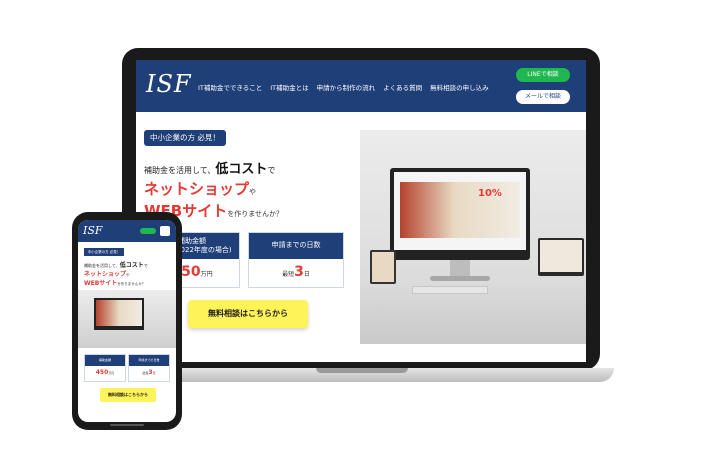 The height and width of the screenshot is (460, 720). I want to click on photo-tablet-screen, so click(383, 267).